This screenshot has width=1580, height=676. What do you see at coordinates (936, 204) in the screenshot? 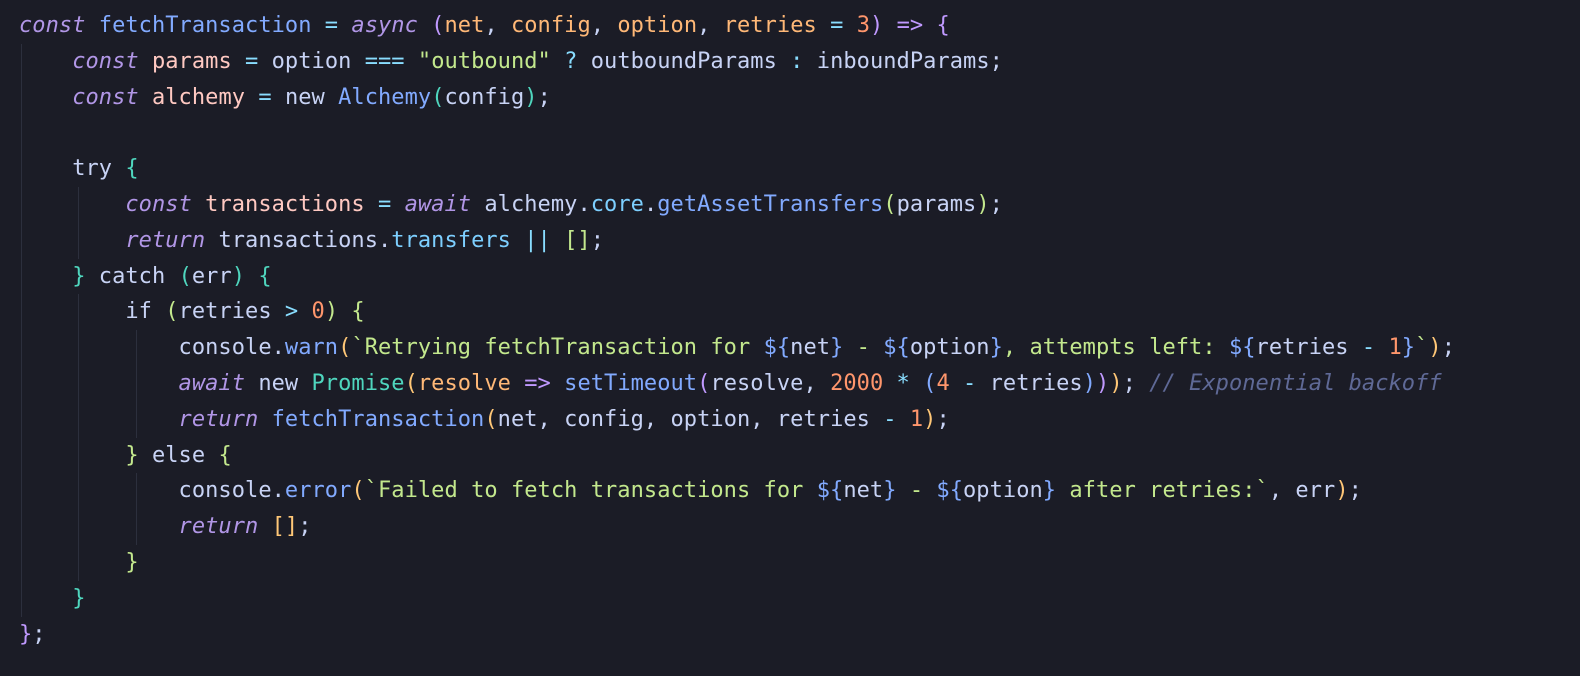
I see `code-token: params` at bounding box center [936, 204].